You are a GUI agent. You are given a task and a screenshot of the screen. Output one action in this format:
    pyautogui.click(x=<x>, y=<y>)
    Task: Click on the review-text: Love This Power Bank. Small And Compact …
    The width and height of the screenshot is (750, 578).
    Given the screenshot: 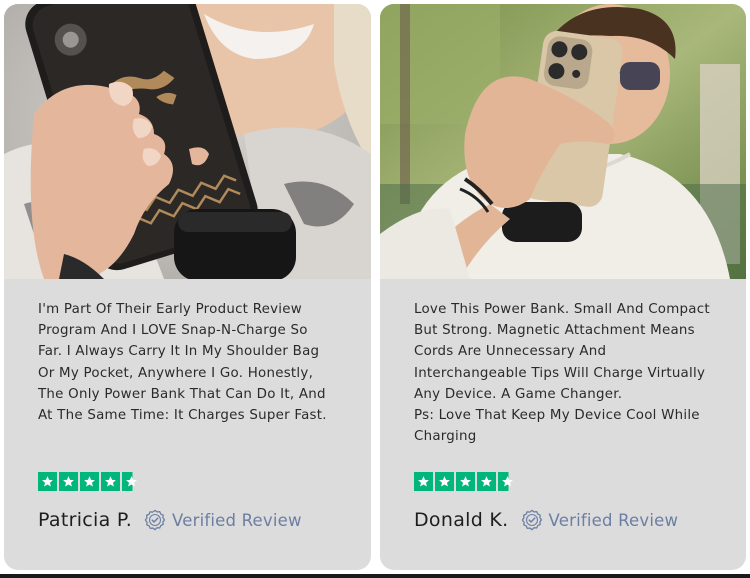 What is the action you would take?
    pyautogui.click(x=562, y=373)
    